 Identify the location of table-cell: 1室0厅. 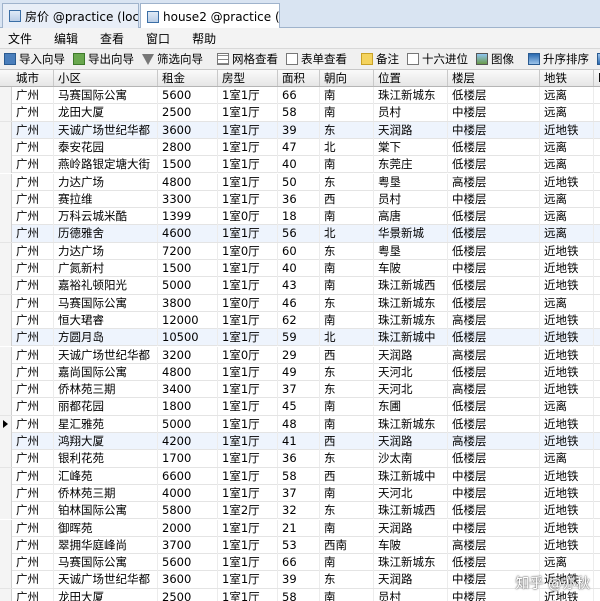
(248, 355).